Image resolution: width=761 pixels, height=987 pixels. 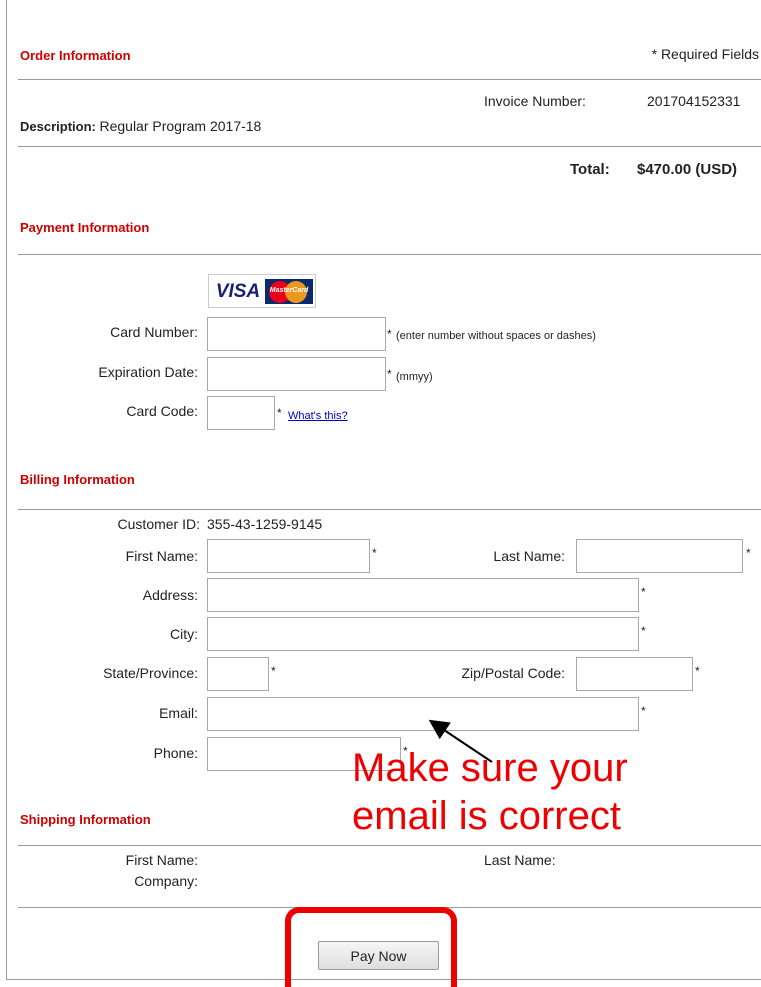 I want to click on customer-id-label: Customer ID:, so click(x=158, y=524).